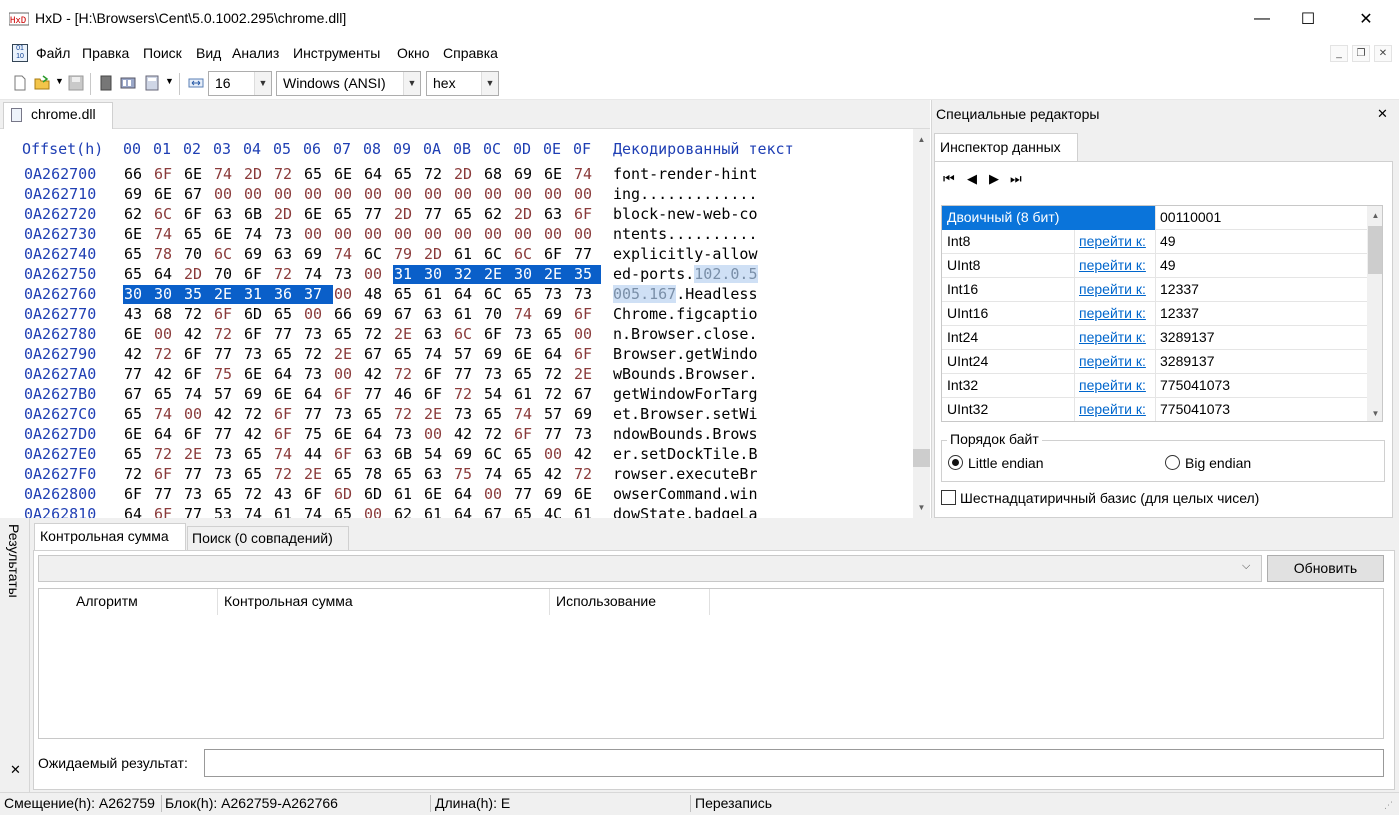  I want to click on decoded-text: getWindowForTarg, so click(685, 394).